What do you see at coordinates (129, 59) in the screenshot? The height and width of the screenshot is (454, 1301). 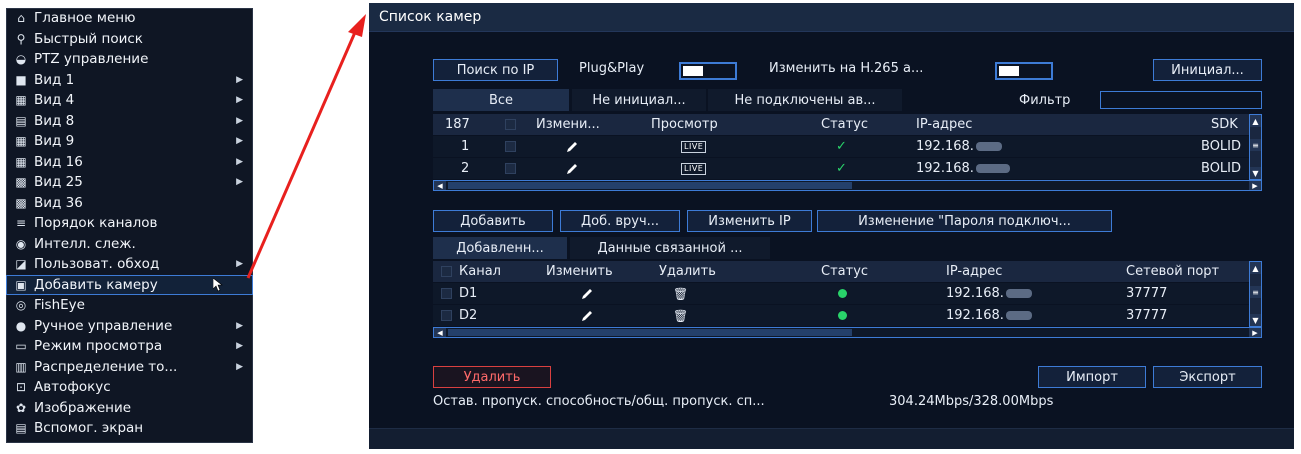 I see `menu-item-ptz: ◒ PTZ управление` at bounding box center [129, 59].